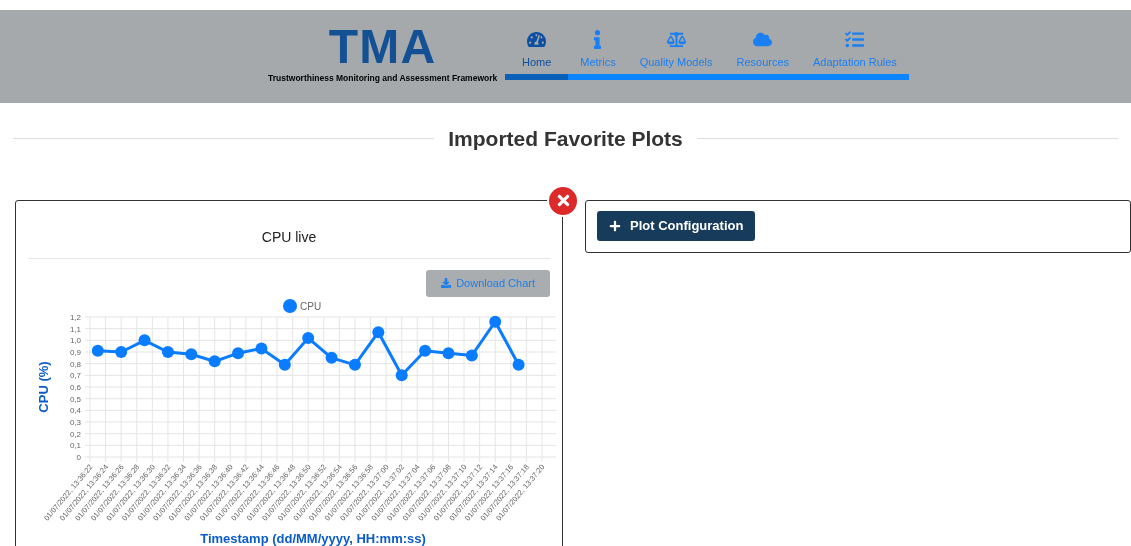  What do you see at coordinates (75, 317) in the screenshot?
I see `y-tick-label: 1,2` at bounding box center [75, 317].